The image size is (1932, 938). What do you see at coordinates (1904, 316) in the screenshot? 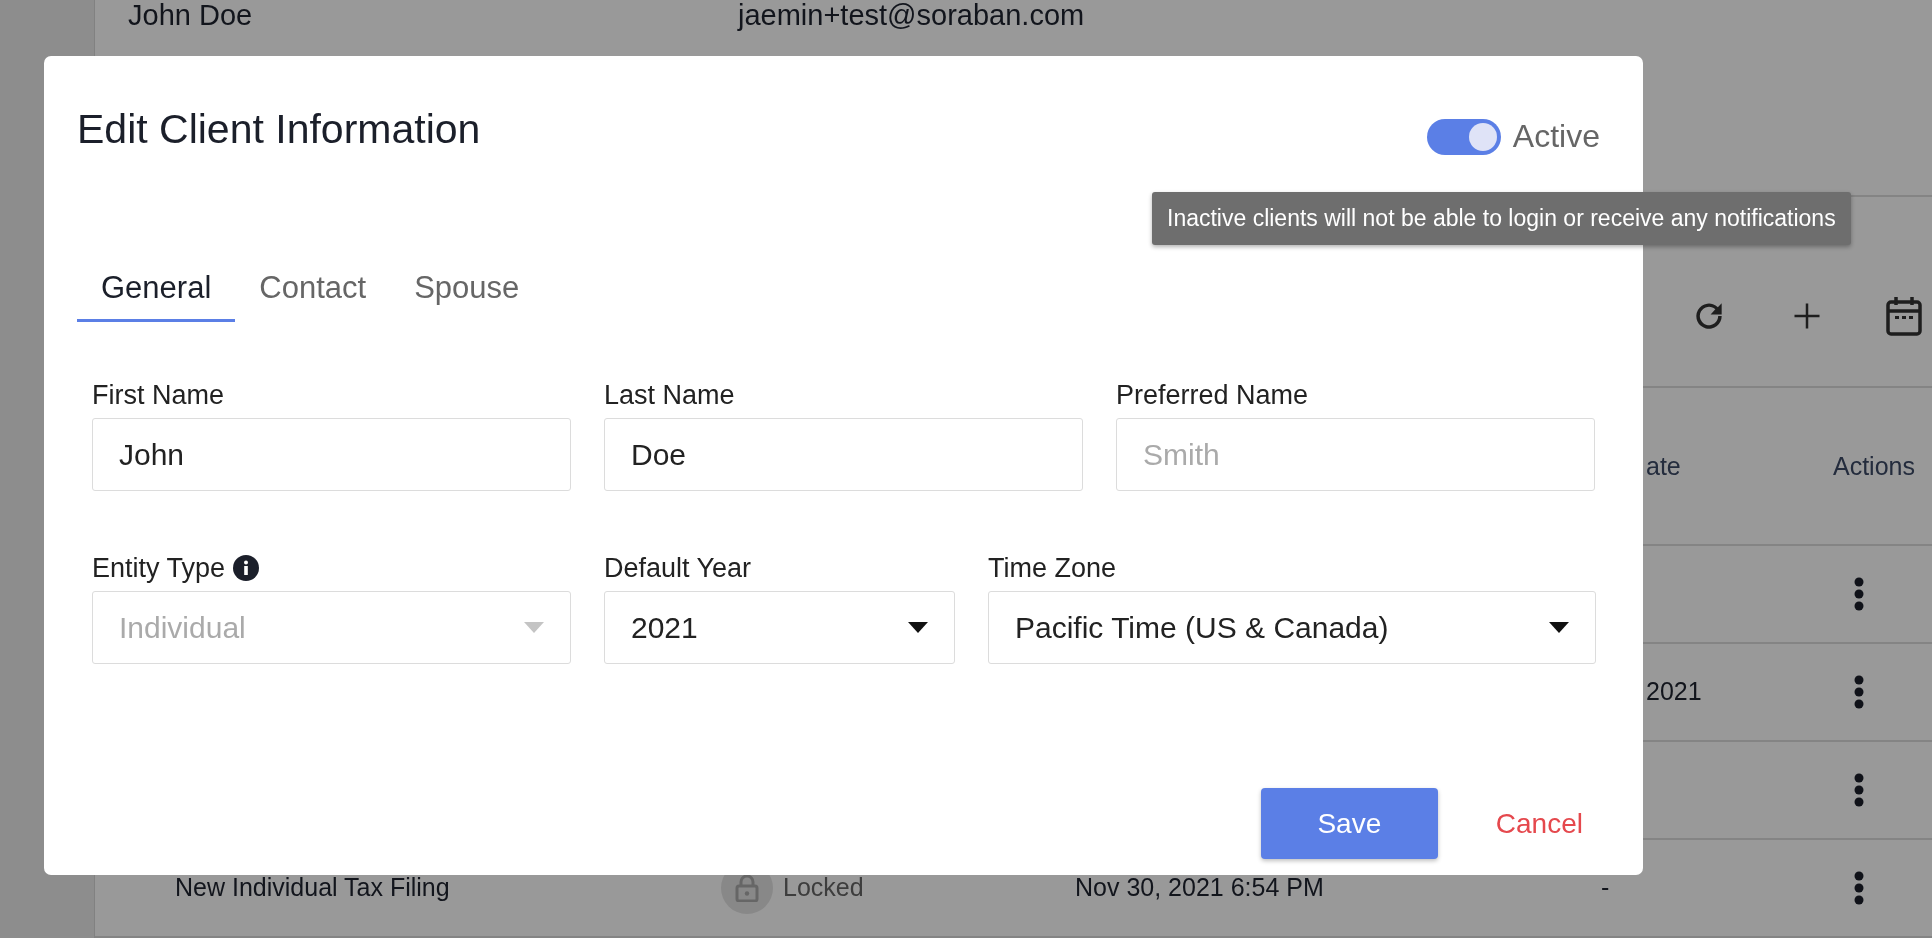
I see `calendar-icon` at bounding box center [1904, 316].